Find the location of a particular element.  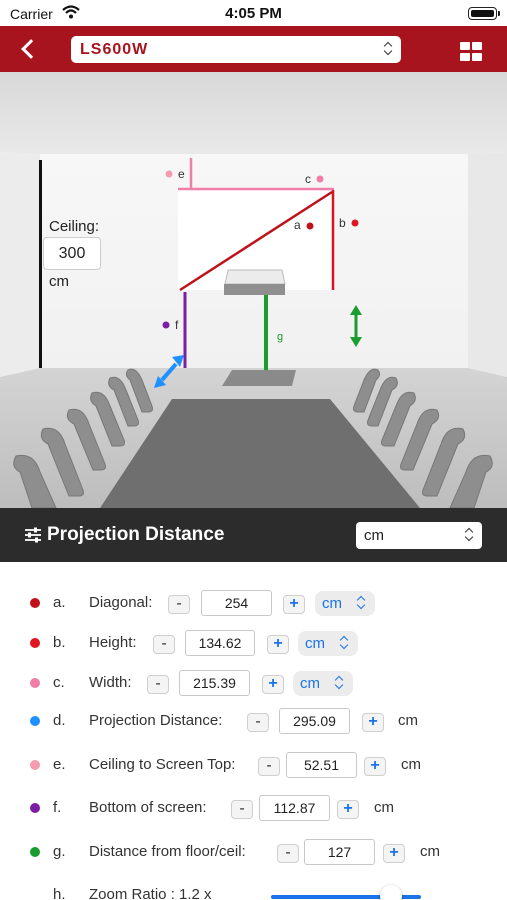

sliders-icon is located at coordinates (33, 535).